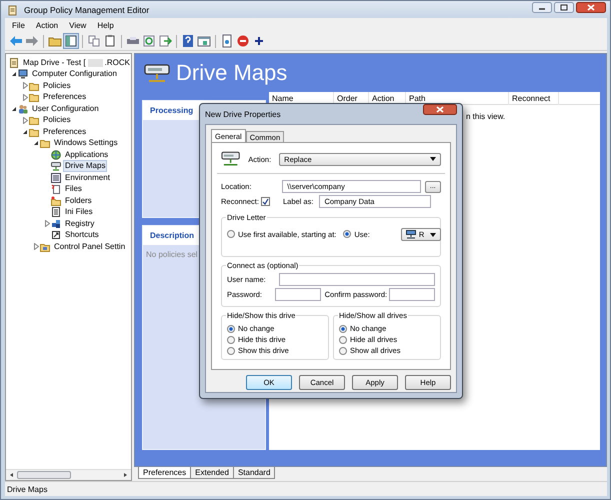 This screenshot has width=611, height=500. What do you see at coordinates (172, 235) in the screenshot?
I see `panel-title: Description` at bounding box center [172, 235].